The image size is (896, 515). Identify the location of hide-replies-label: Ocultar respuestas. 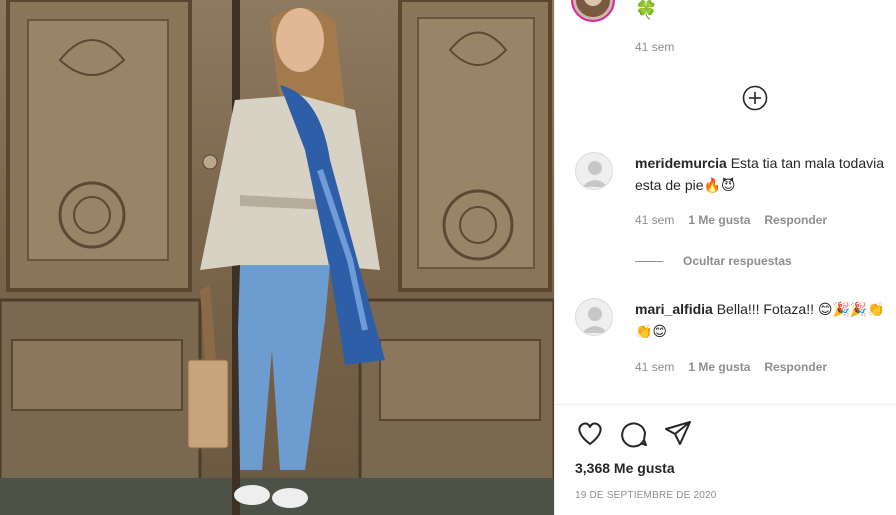
(737, 261).